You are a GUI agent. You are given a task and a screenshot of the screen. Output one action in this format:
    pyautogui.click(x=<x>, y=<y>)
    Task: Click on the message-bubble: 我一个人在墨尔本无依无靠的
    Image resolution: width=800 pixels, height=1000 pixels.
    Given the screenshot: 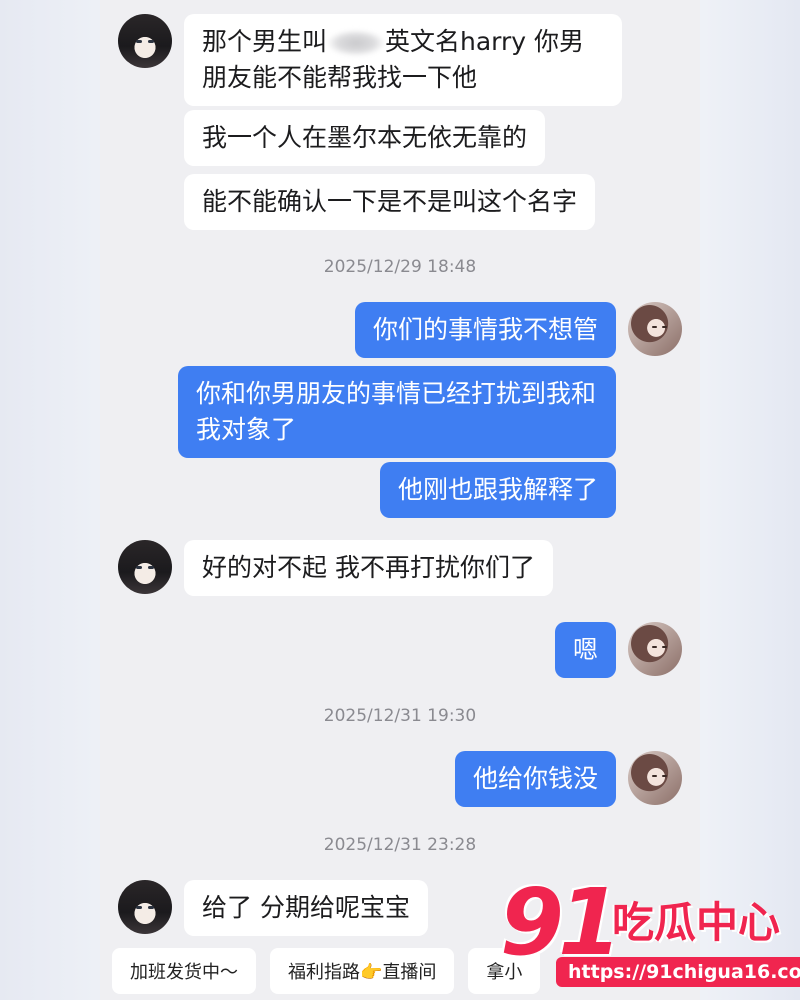 What is the action you would take?
    pyautogui.click(x=365, y=138)
    